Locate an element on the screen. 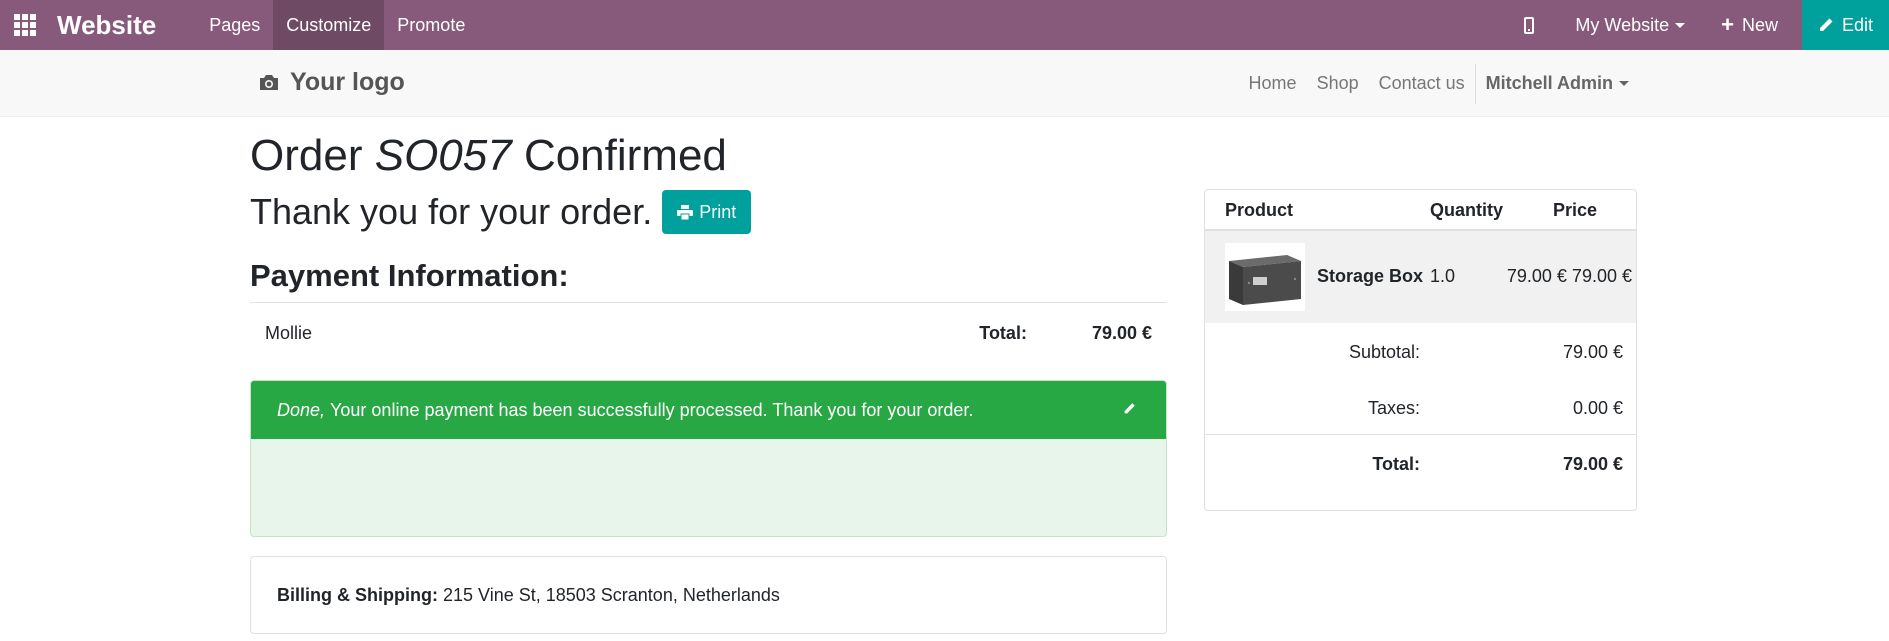  title-prefix: Order is located at coordinates (306, 155).